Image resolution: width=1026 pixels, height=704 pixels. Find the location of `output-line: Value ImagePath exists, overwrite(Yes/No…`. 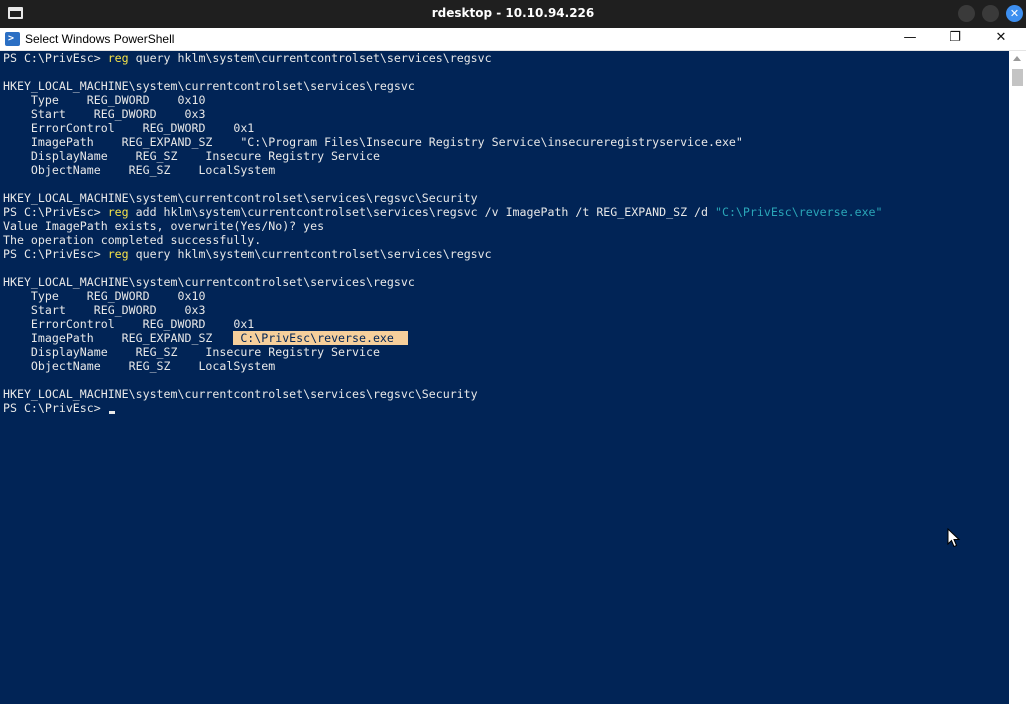

output-line: Value ImagePath exists, overwrite(Yes/No… is located at coordinates (443, 226).